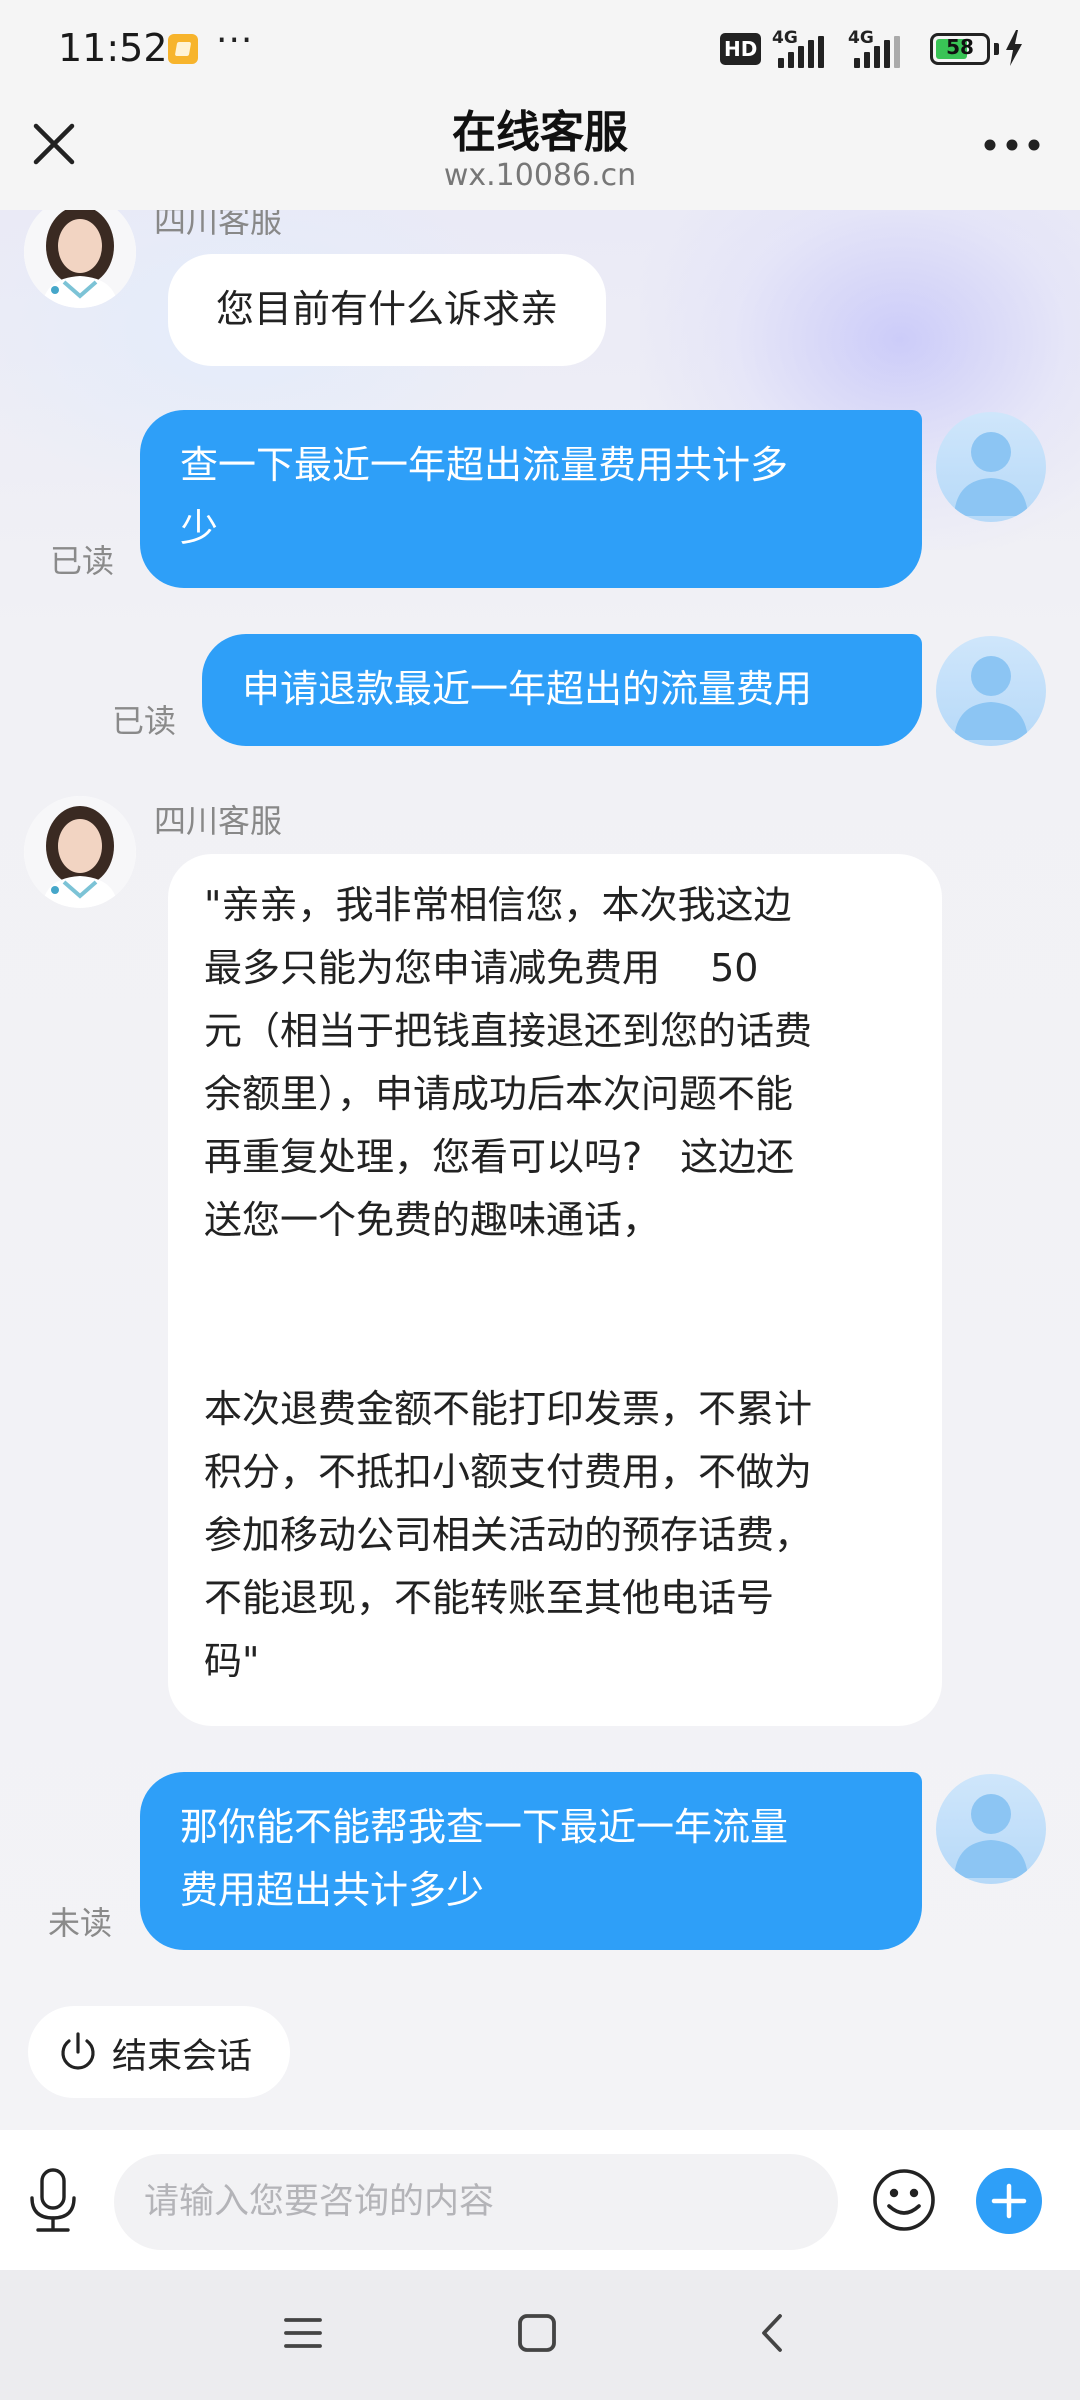  Describe the element at coordinates (508, 1472) in the screenshot. I see `message-line: 积分，不抵扣小额支付费用，不做为` at that location.